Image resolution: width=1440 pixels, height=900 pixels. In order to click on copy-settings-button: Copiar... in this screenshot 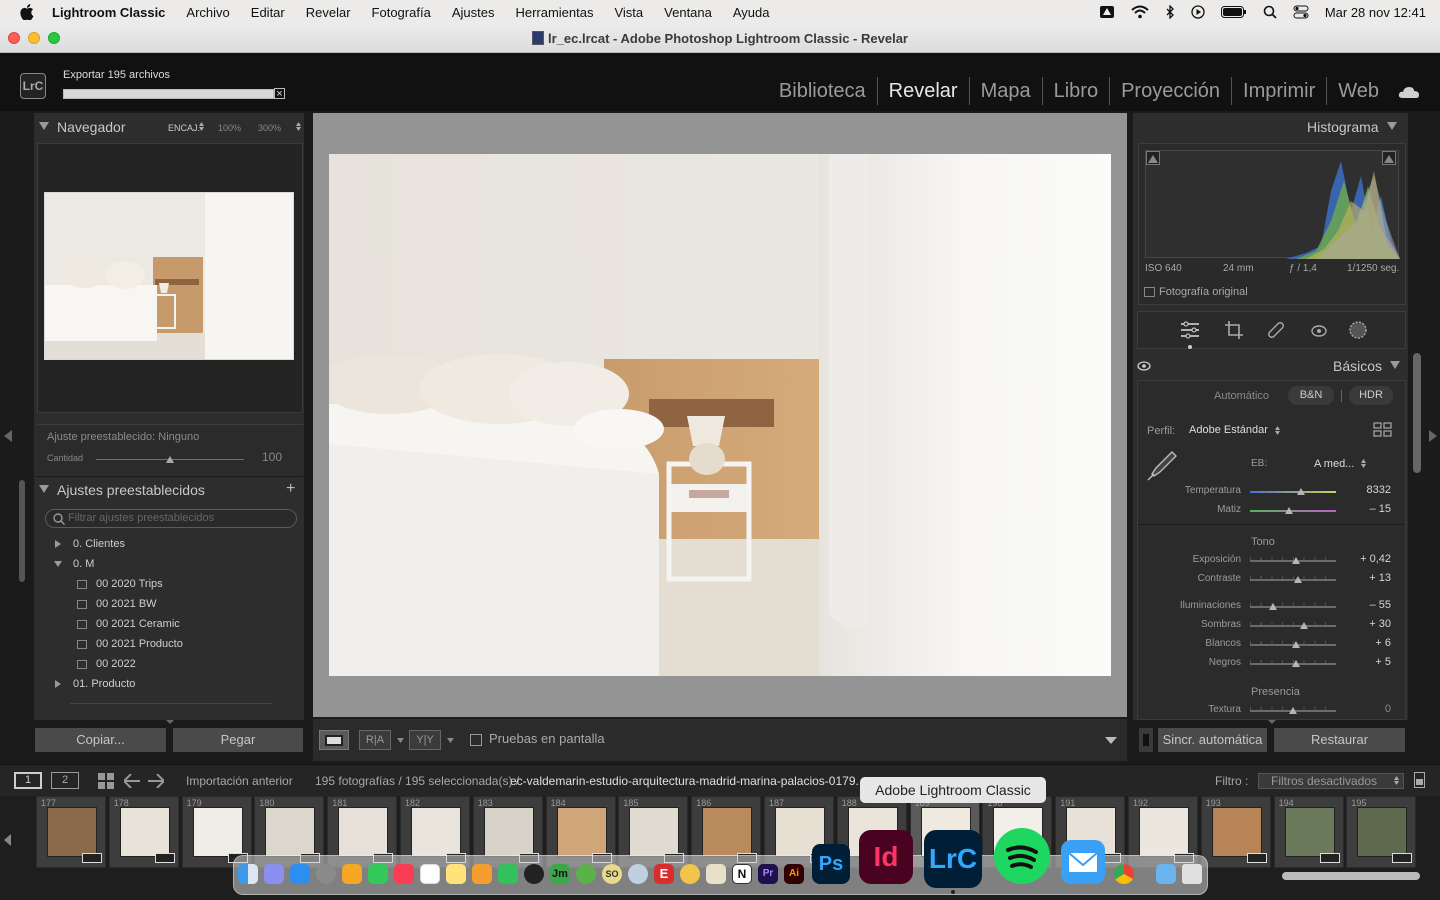, I will do `click(100, 740)`.